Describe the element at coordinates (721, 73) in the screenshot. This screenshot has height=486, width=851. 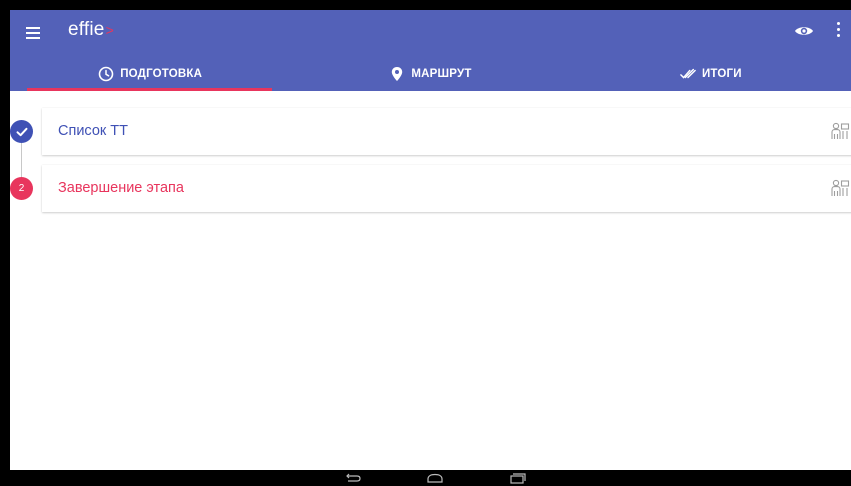
I see `tab-label: ИТОГИ` at that location.